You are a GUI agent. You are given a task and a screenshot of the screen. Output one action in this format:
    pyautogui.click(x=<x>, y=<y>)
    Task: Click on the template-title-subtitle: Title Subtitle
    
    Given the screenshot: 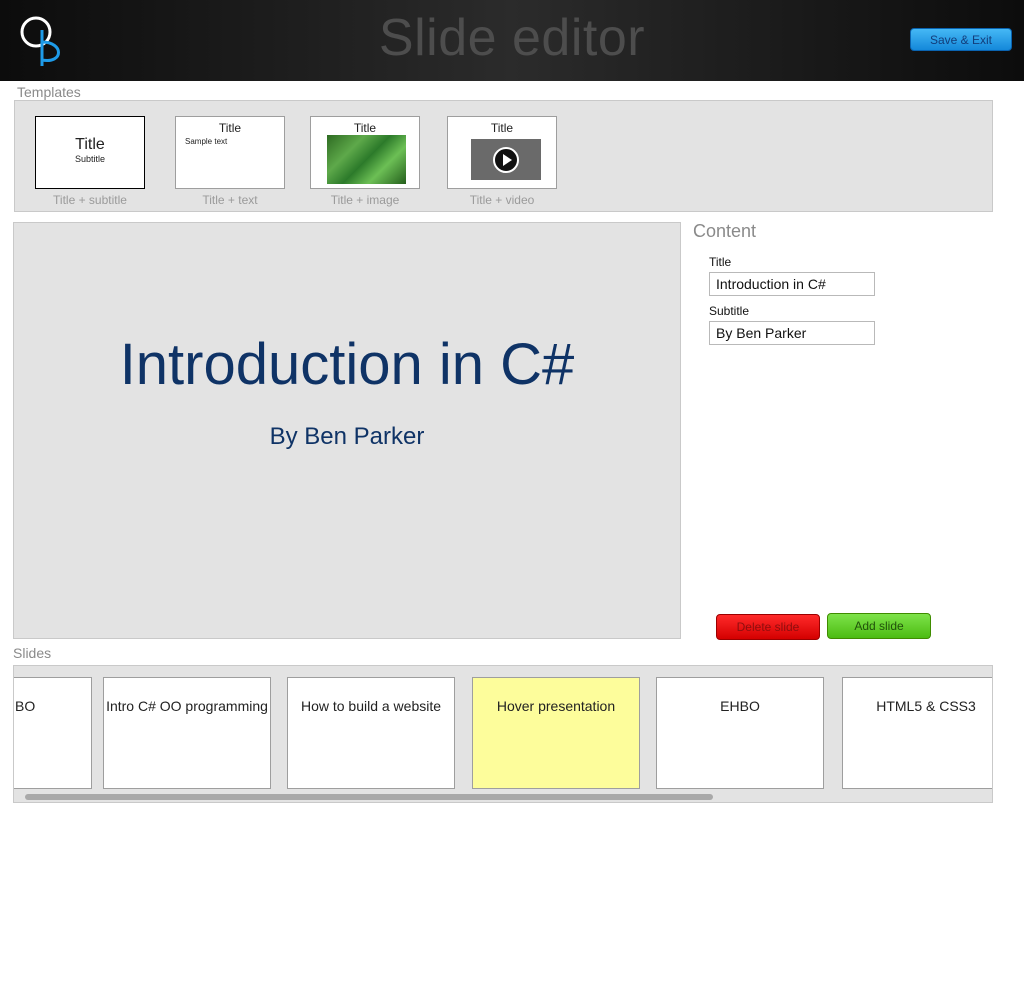 What is the action you would take?
    pyautogui.click(x=90, y=152)
    